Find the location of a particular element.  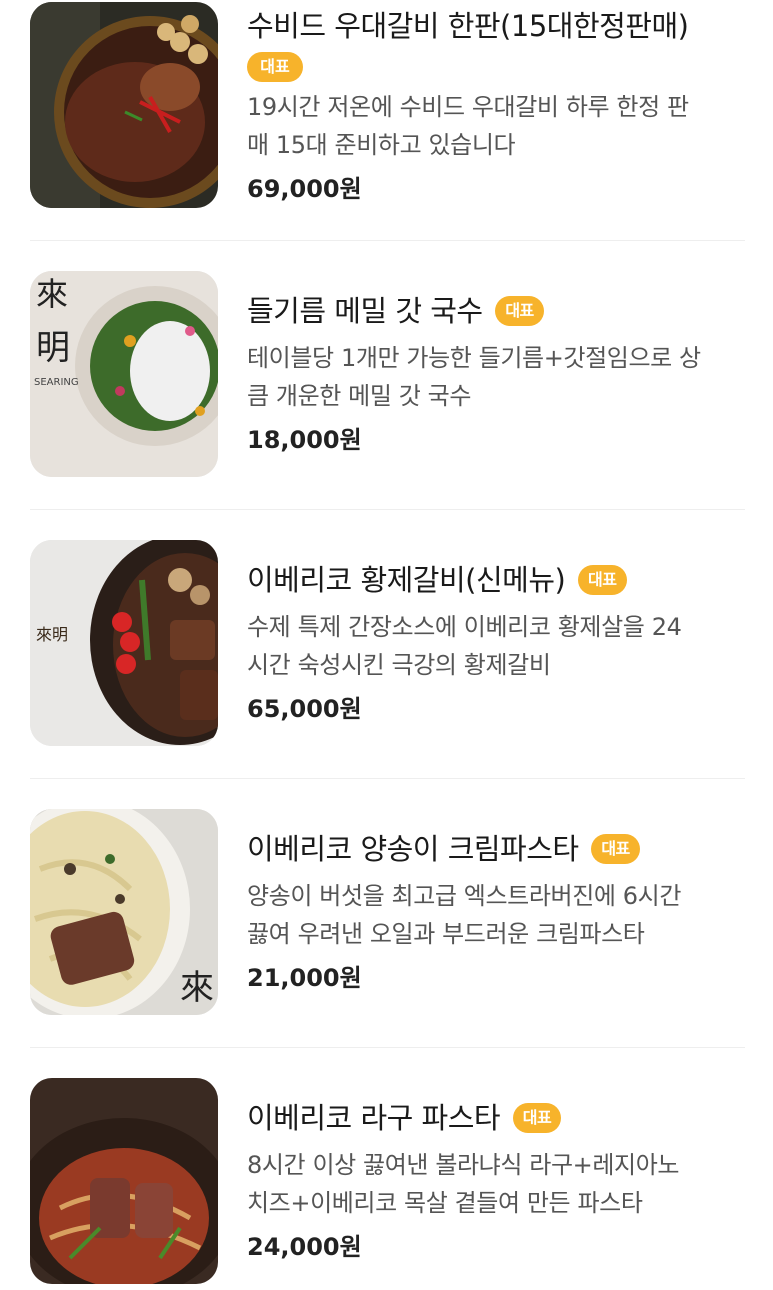

menu-item-name: 들기름 메밀 갓 국수 is located at coordinates (365, 311).